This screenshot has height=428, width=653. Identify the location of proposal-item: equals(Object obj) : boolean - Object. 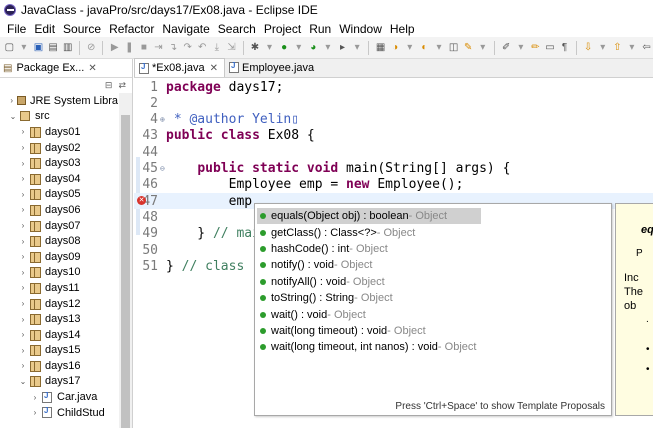
(369, 216).